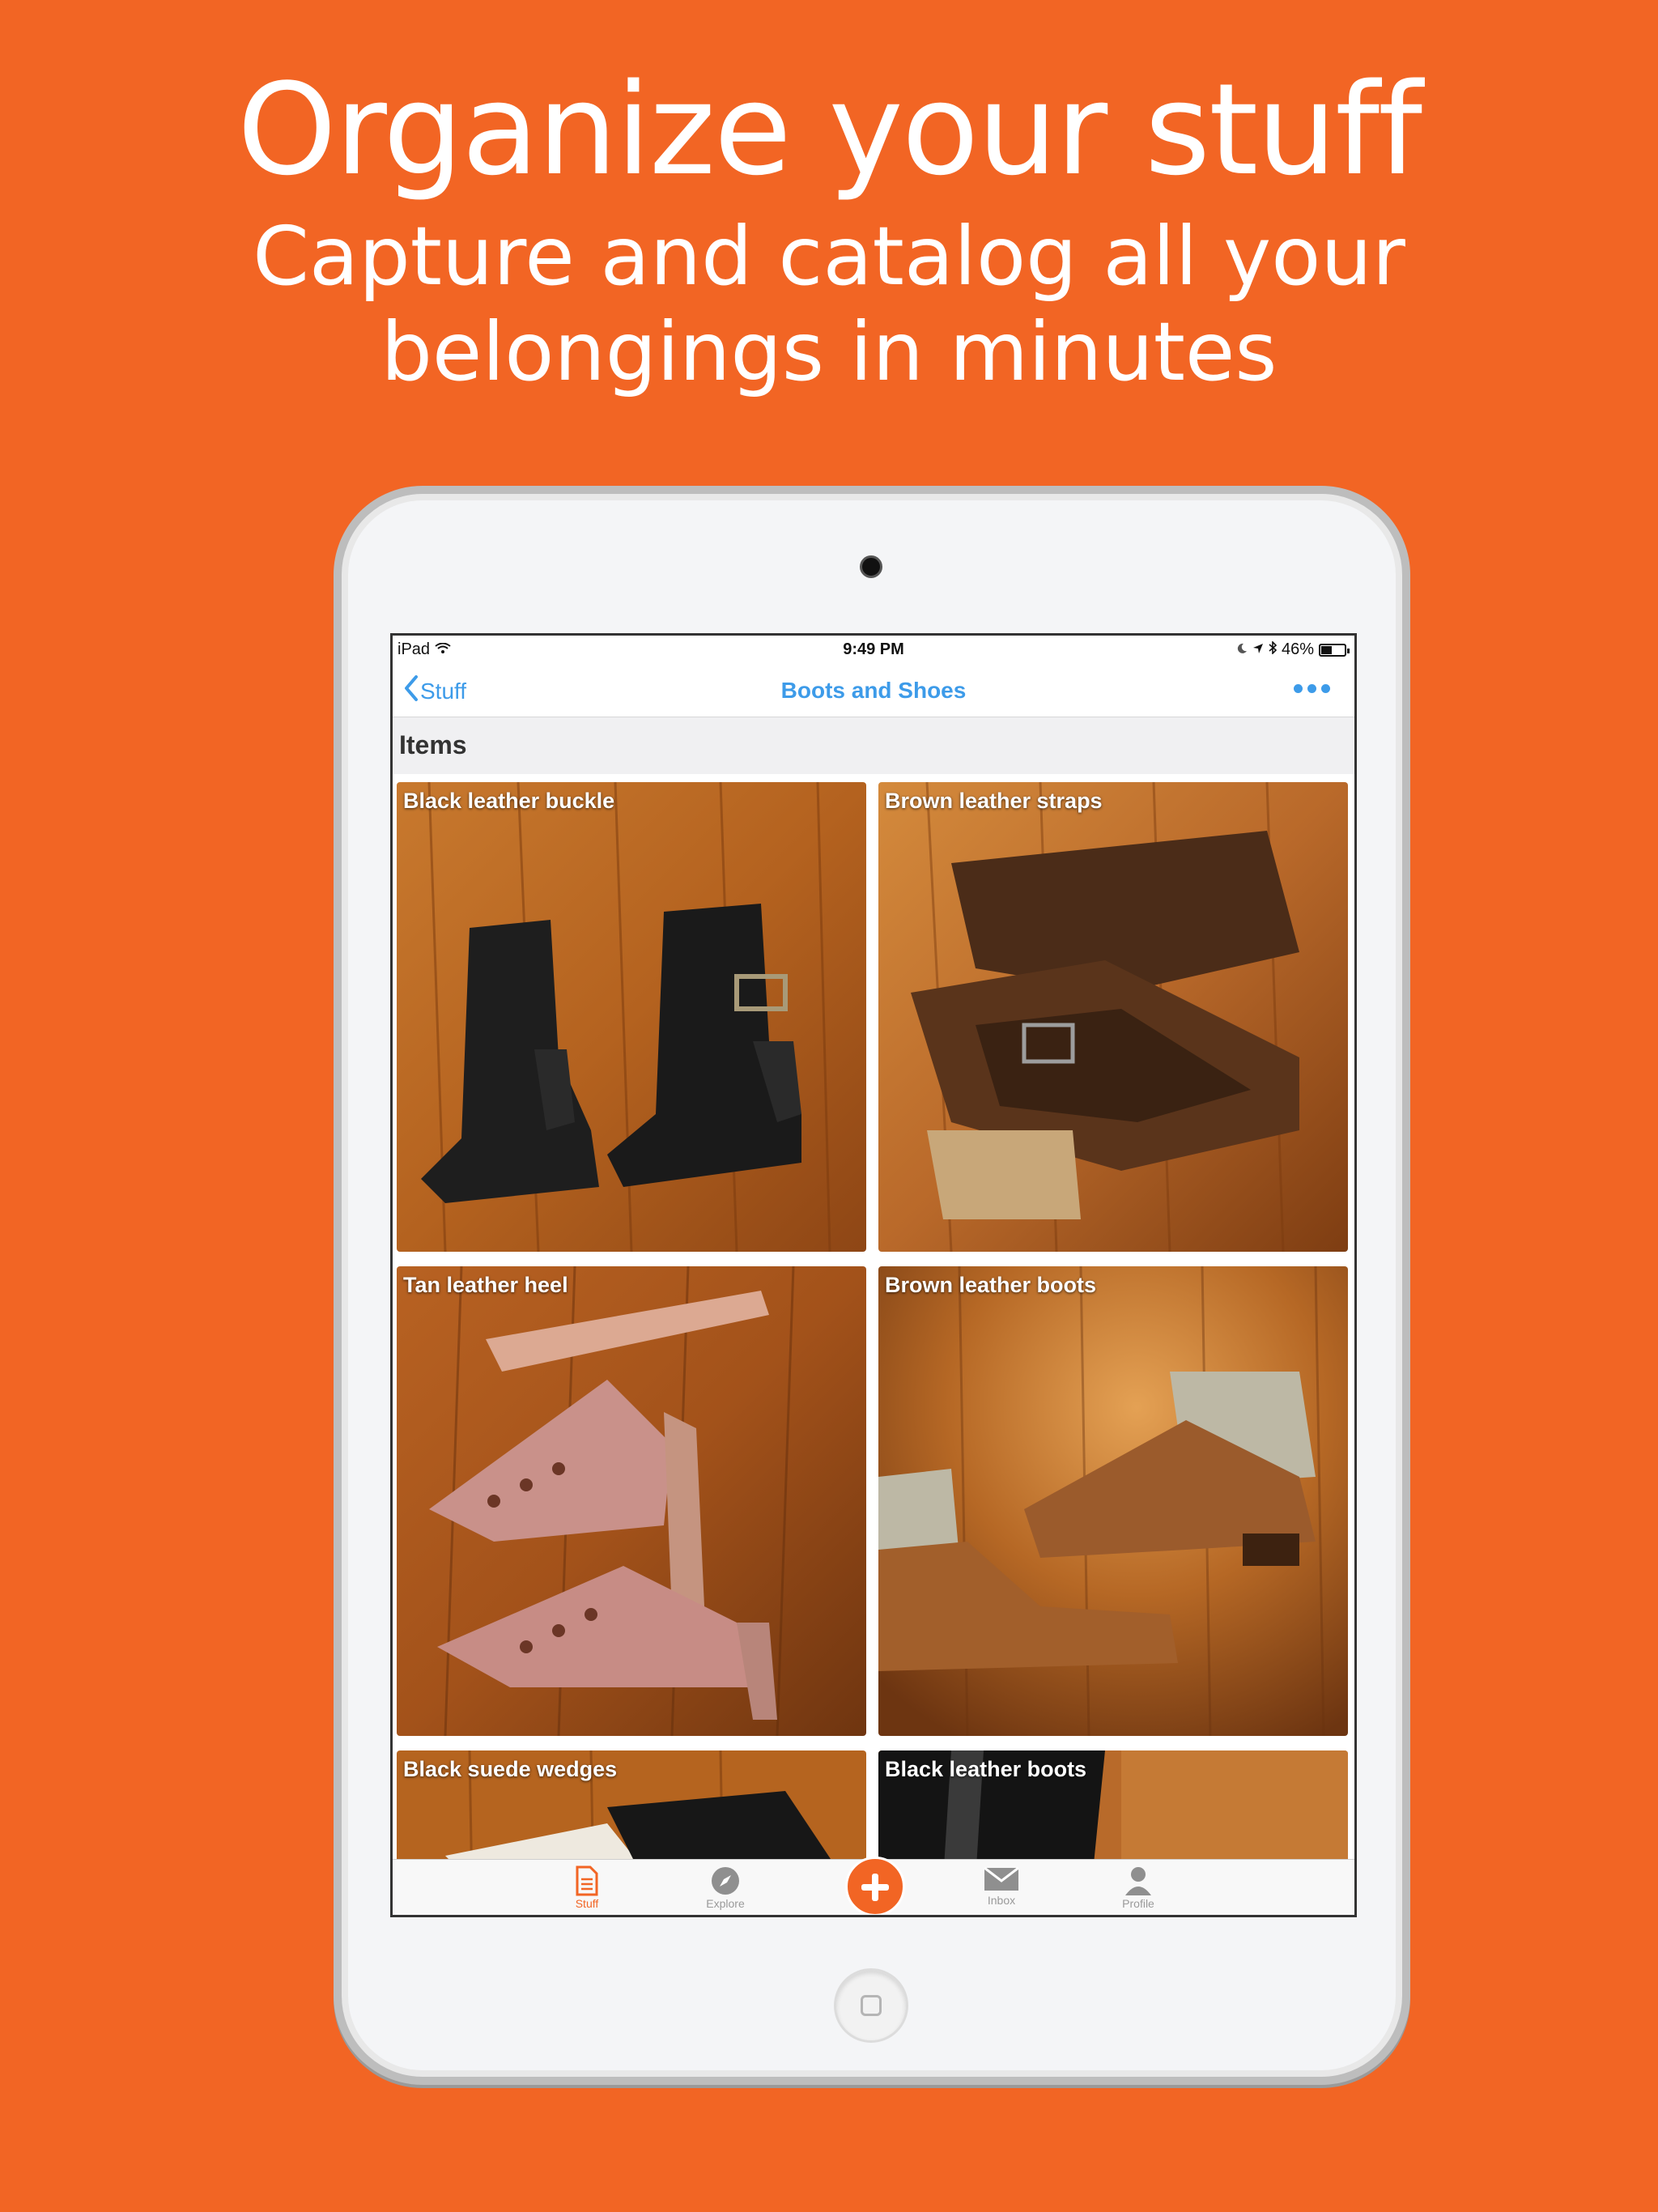 This screenshot has height=2212, width=1658. What do you see at coordinates (829, 351) in the screenshot?
I see `promo-subline-line-2: belongings in minutes` at bounding box center [829, 351].